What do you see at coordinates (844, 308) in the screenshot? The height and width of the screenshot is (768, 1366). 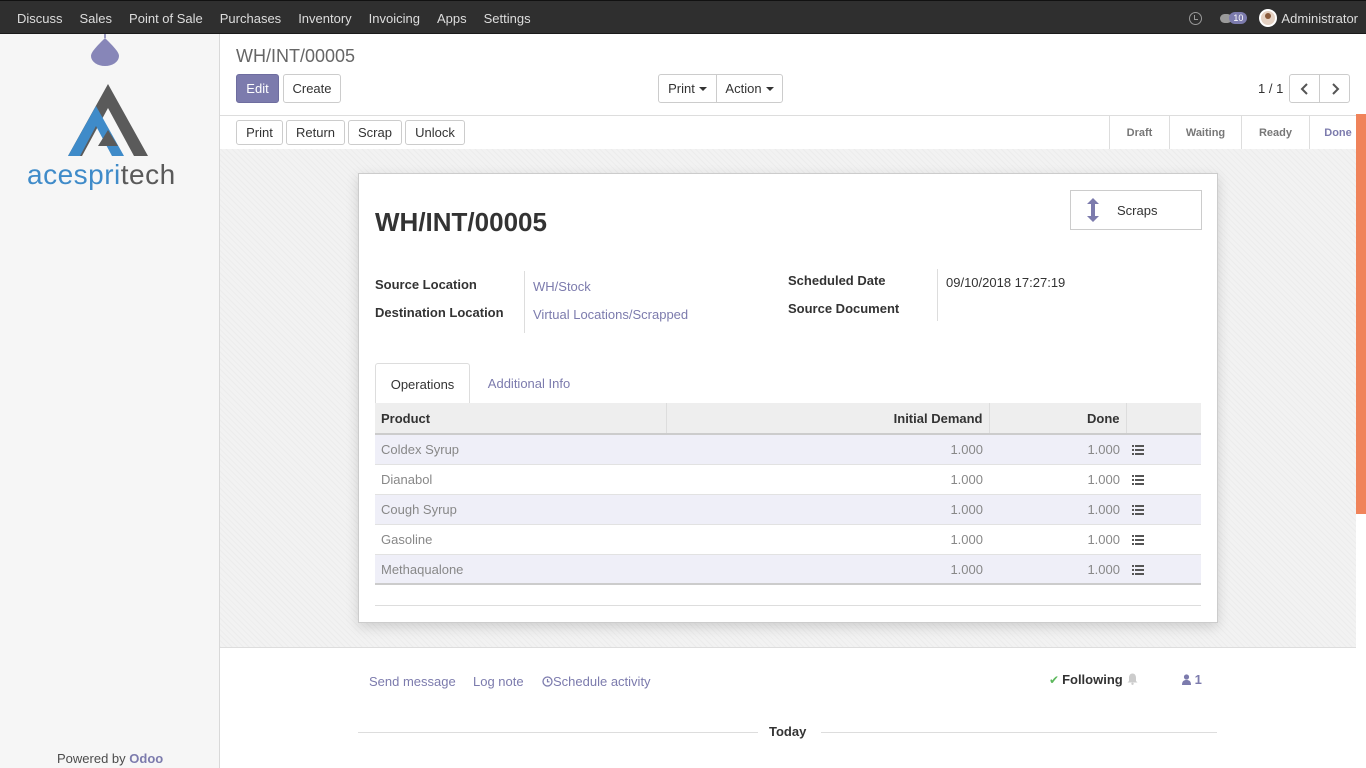 I see `source-document-label: Source Document` at bounding box center [844, 308].